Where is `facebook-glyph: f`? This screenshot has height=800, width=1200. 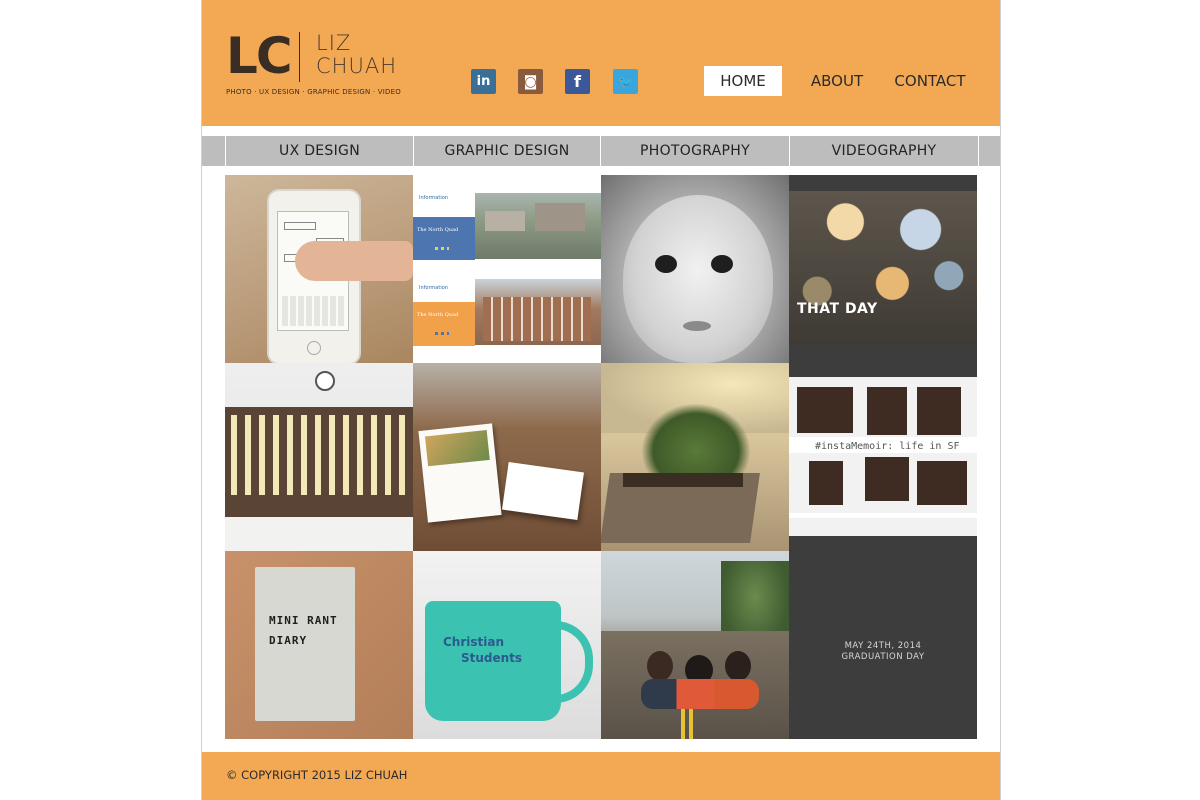 facebook-glyph: f is located at coordinates (577, 81).